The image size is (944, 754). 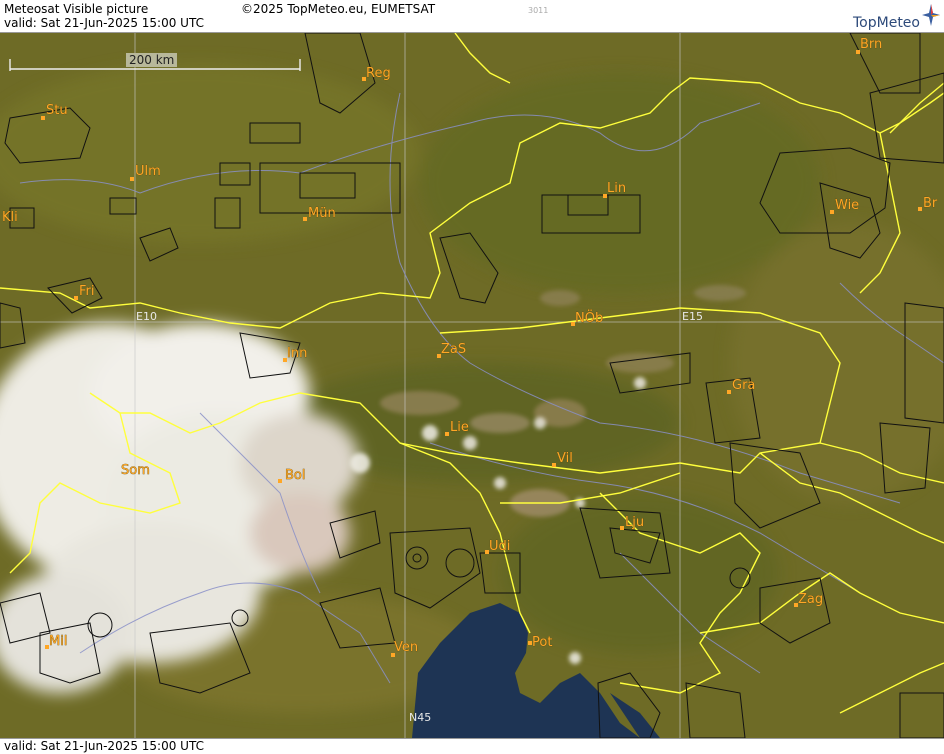 I want to click on city-label-bol: Bol, so click(x=295, y=475).